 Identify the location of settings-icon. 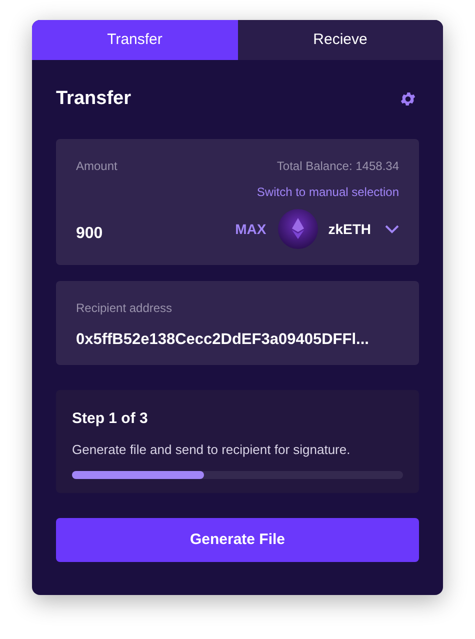
(408, 99).